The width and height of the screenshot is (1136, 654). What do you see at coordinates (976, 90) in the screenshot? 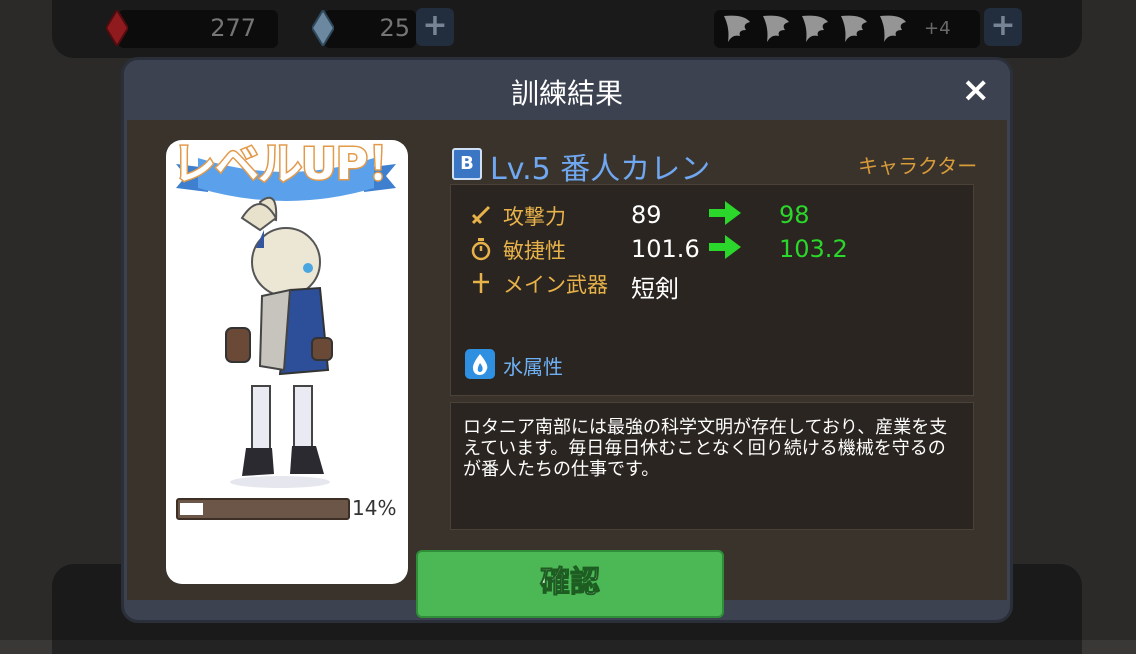
I see `close-icon: ×` at bounding box center [976, 90].